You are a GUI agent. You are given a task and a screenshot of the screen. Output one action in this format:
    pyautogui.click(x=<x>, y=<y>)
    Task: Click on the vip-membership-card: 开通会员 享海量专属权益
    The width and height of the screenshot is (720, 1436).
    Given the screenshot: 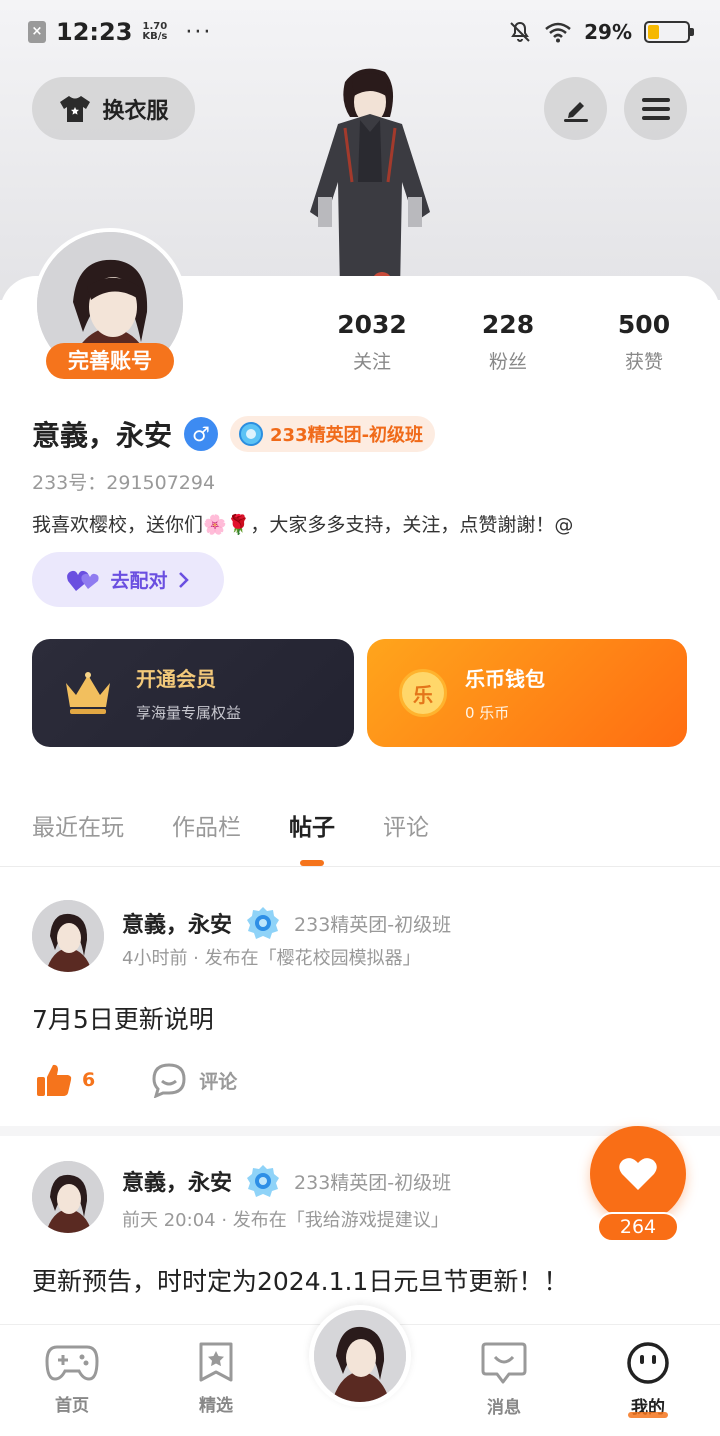 What is the action you would take?
    pyautogui.click(x=193, y=693)
    